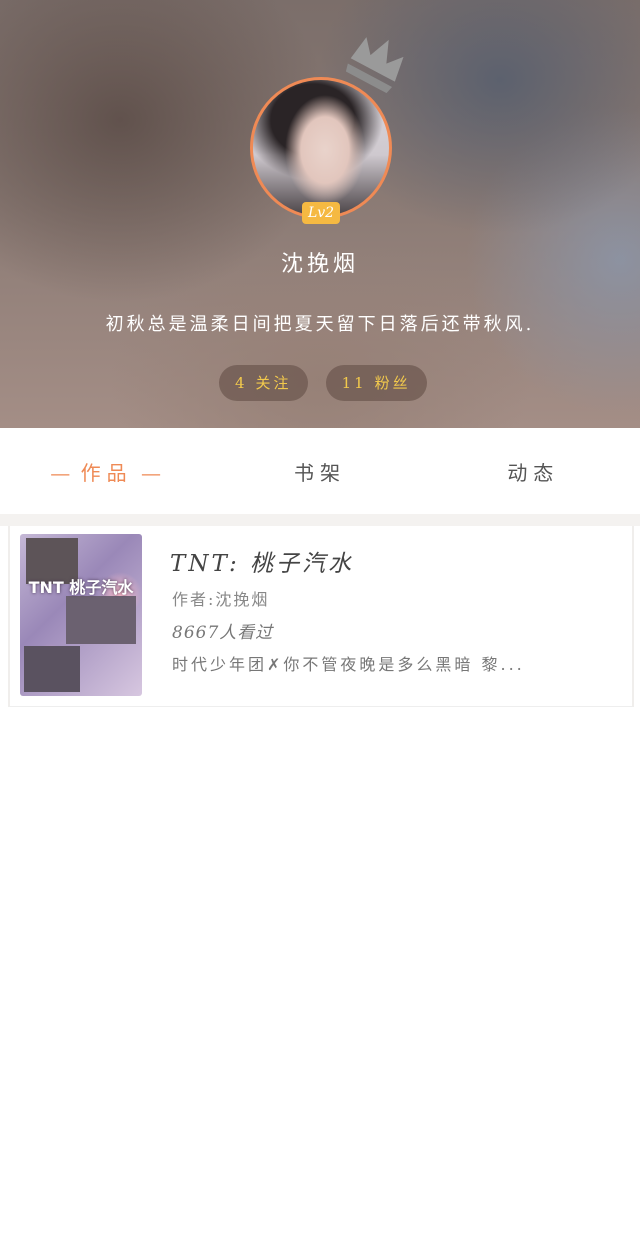 The width and height of the screenshot is (640, 1251). What do you see at coordinates (533, 471) in the screenshot?
I see `tab-activity: 动态` at bounding box center [533, 471].